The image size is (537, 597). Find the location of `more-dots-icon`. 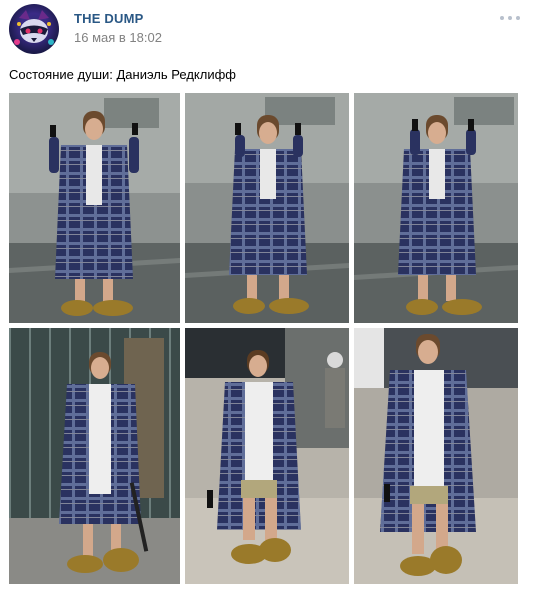

more-dots-icon is located at coordinates (510, 18).